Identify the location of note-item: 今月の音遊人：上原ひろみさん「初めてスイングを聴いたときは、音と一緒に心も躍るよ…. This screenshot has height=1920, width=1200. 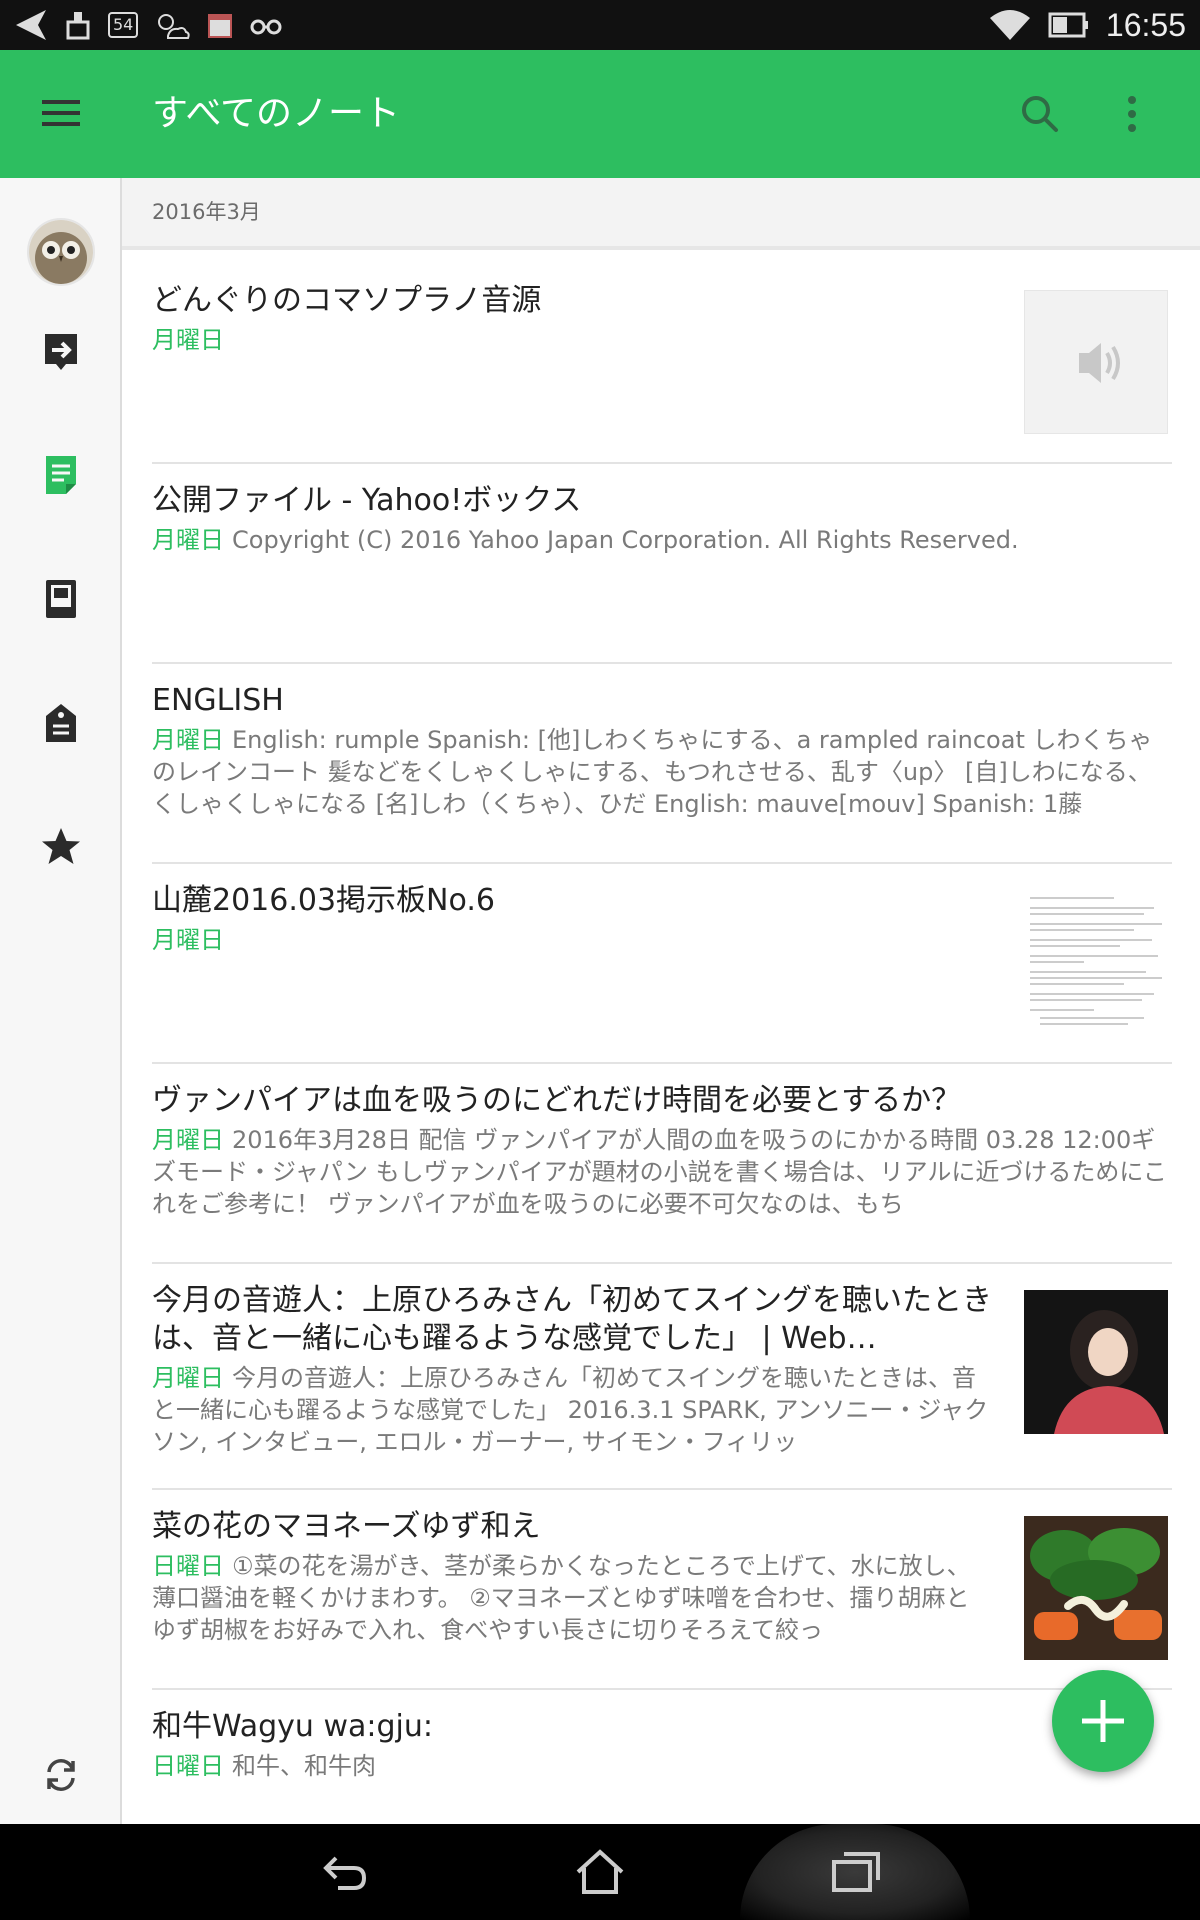
(662, 1377).